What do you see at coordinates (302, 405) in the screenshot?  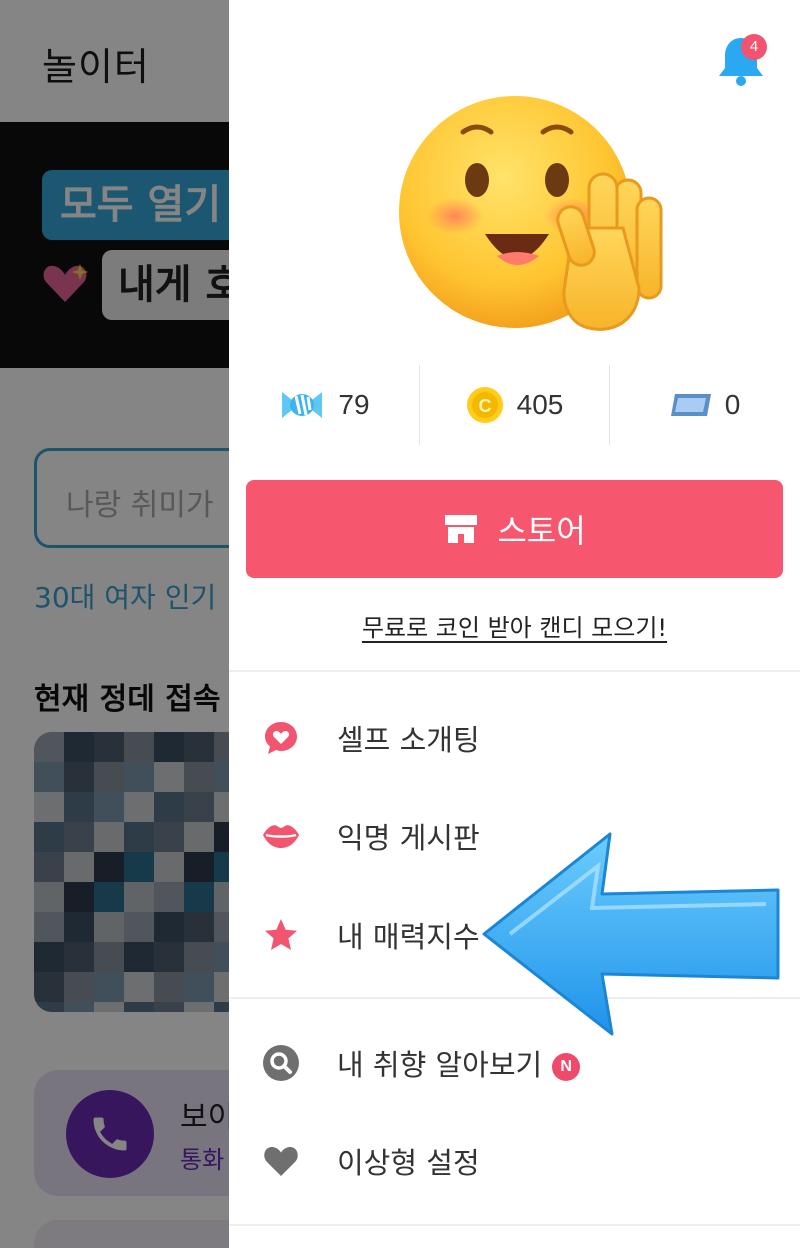 I see `candy-icon` at bounding box center [302, 405].